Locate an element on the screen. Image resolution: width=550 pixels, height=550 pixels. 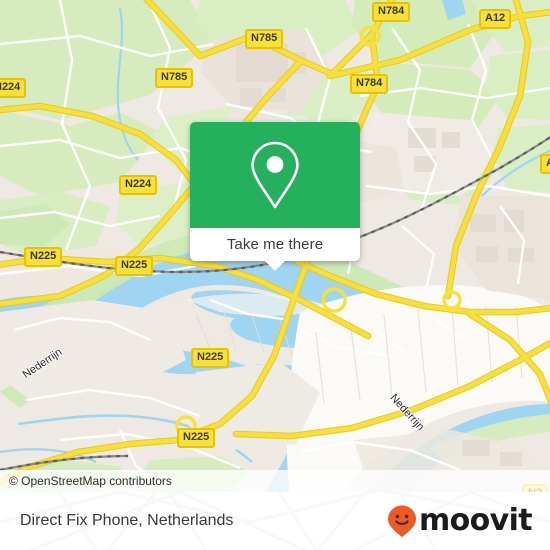
take-me-there-label: Take me there is located at coordinates (275, 244).